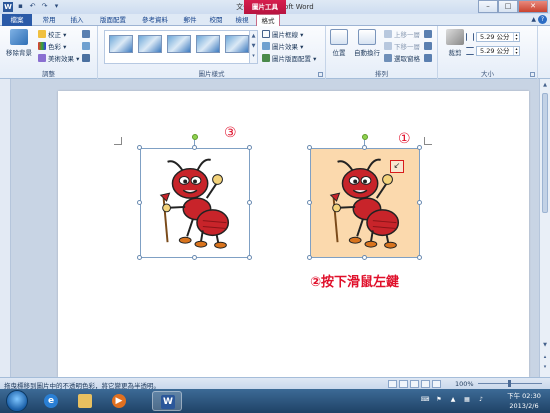 This screenshot has width=550, height=413. I want to click on tab-home: 常用, so click(49, 20).